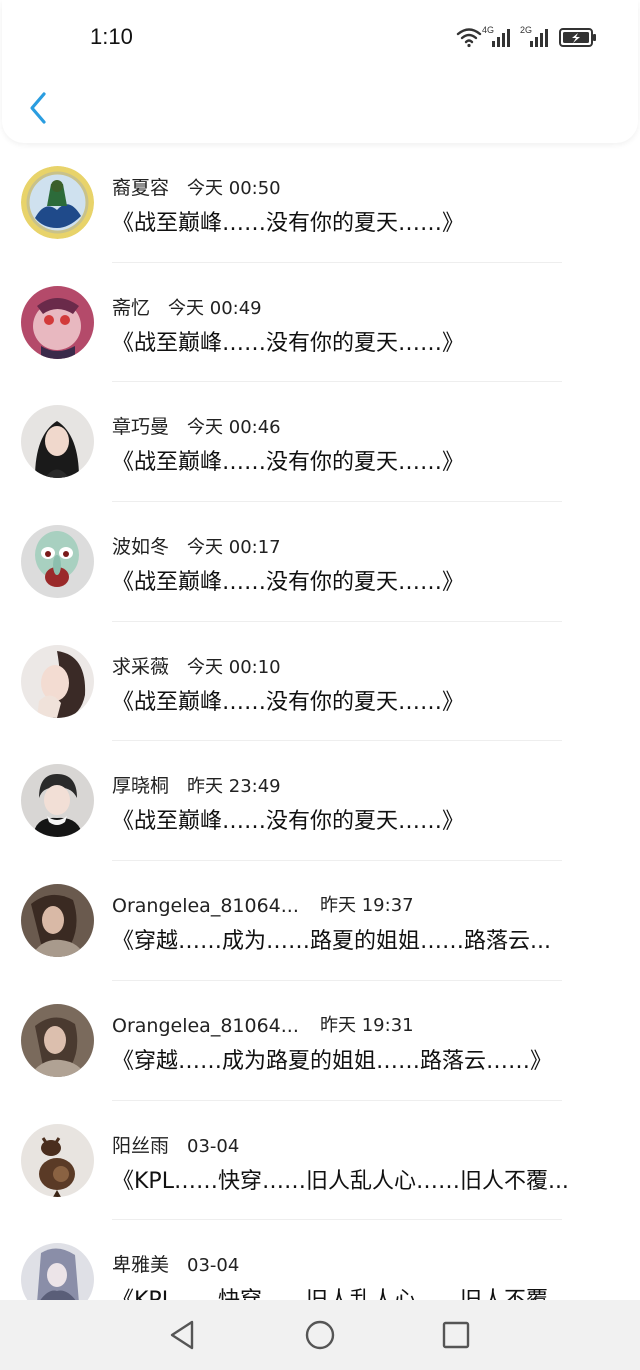 The width and height of the screenshot is (640, 1370). I want to click on list-item: 波如冬 今天 00:17 《战至巅峰……没有你的夏天……》, so click(320, 562).